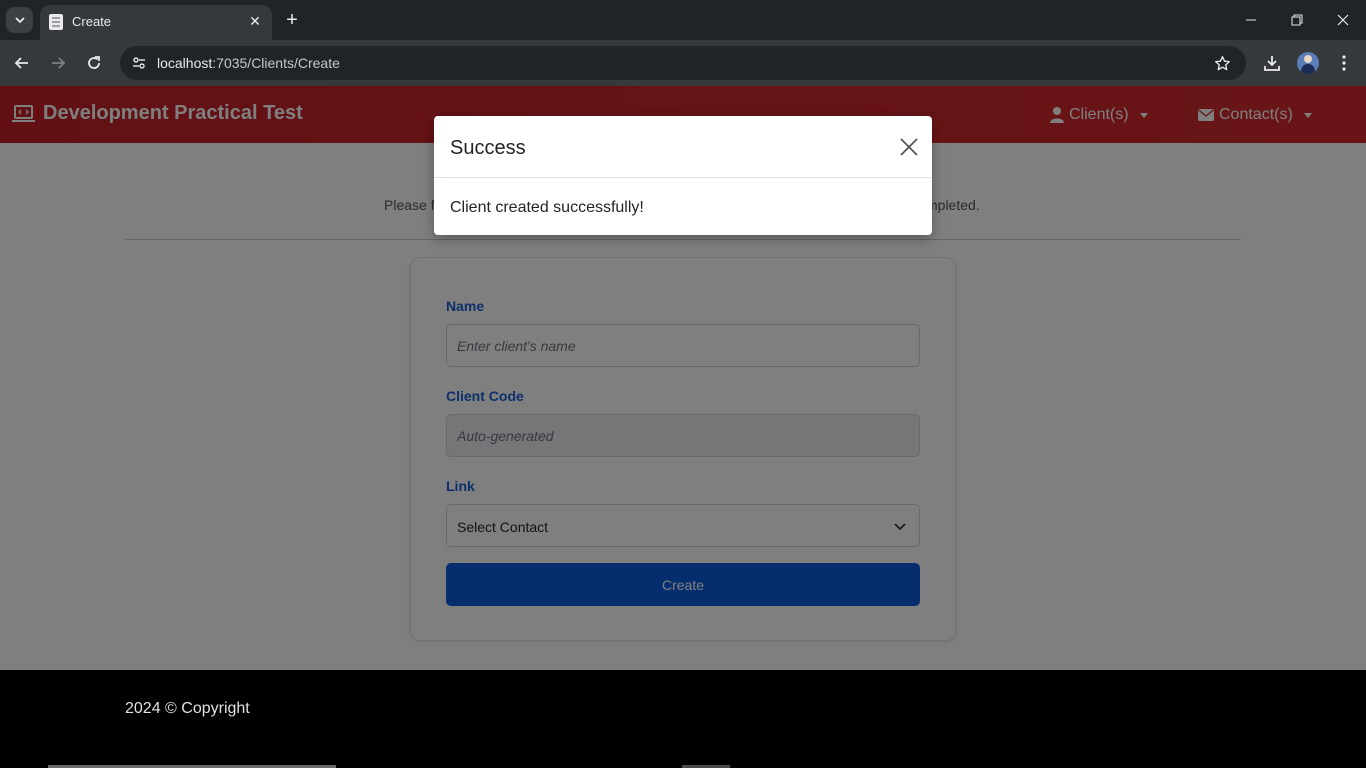 The width and height of the screenshot is (1366, 768). I want to click on minimize-button, so click(1251, 20).